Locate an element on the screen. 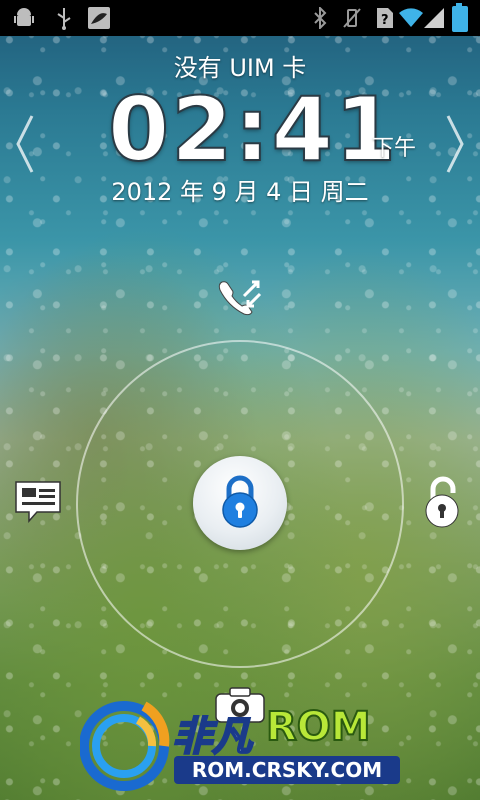 Image resolution: width=480 pixels, height=800 pixels. clock-ampm: 下午 is located at coordinates (394, 148).